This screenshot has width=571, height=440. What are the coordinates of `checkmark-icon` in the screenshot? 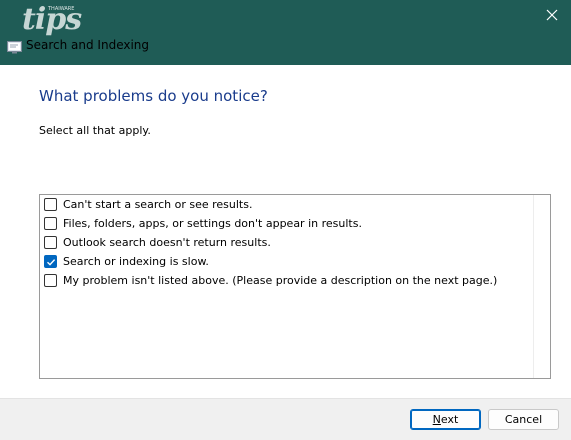 It's located at (50, 262).